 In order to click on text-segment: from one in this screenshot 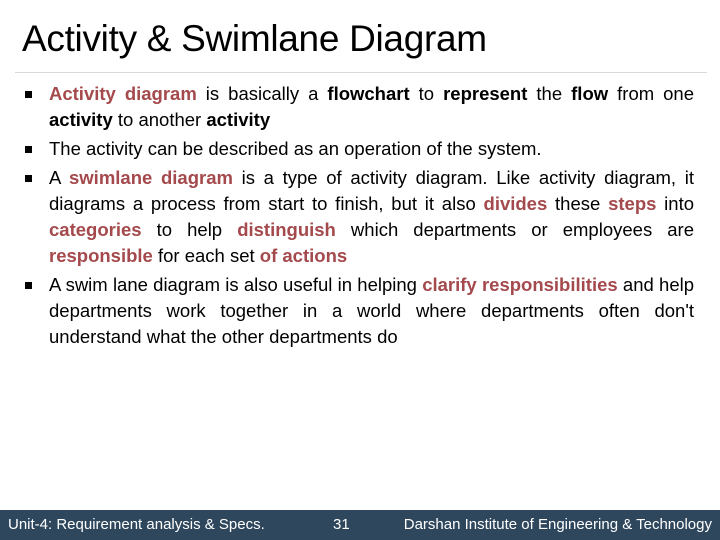, I will do `click(651, 93)`.